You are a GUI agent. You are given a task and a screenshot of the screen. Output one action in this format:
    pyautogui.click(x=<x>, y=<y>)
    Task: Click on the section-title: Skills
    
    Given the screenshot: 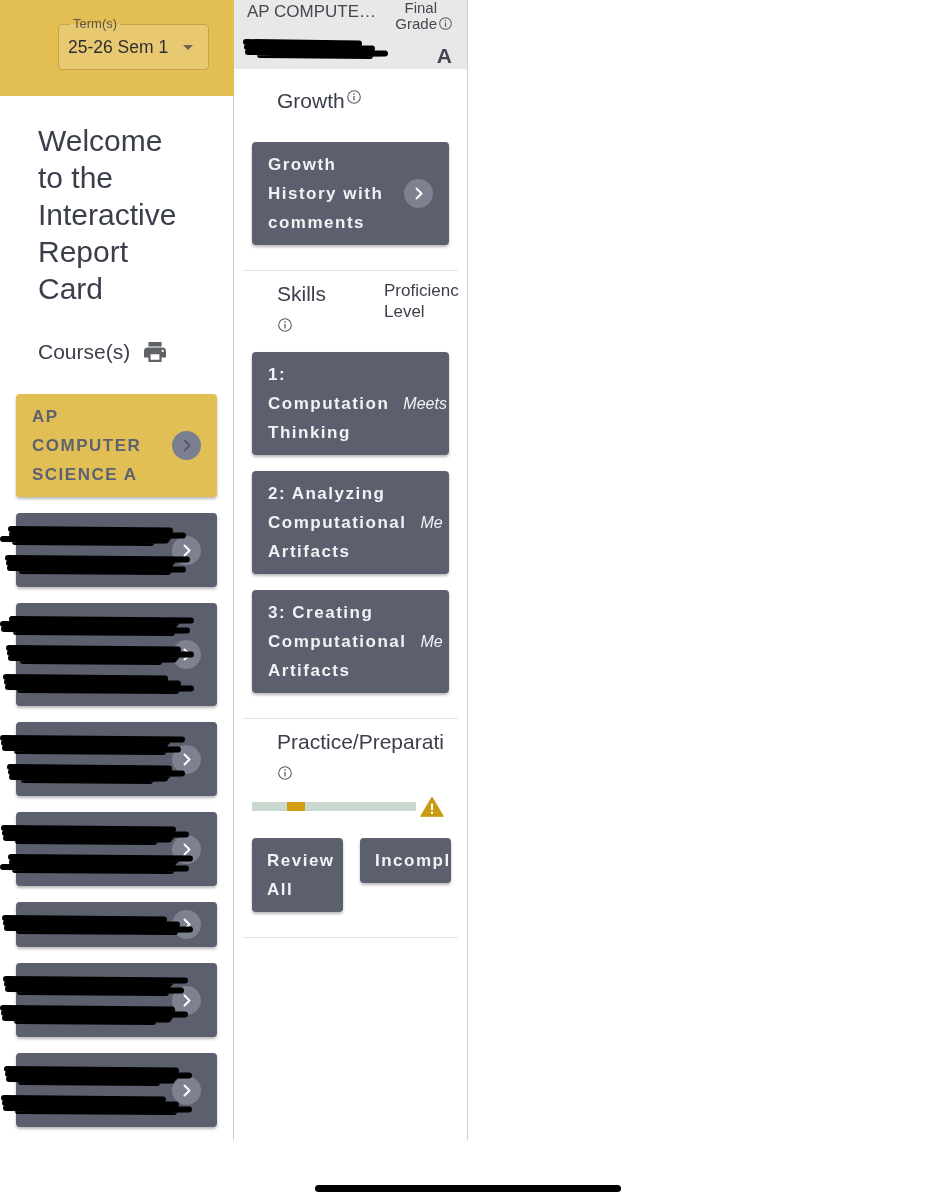 What is the action you would take?
    pyautogui.click(x=301, y=294)
    